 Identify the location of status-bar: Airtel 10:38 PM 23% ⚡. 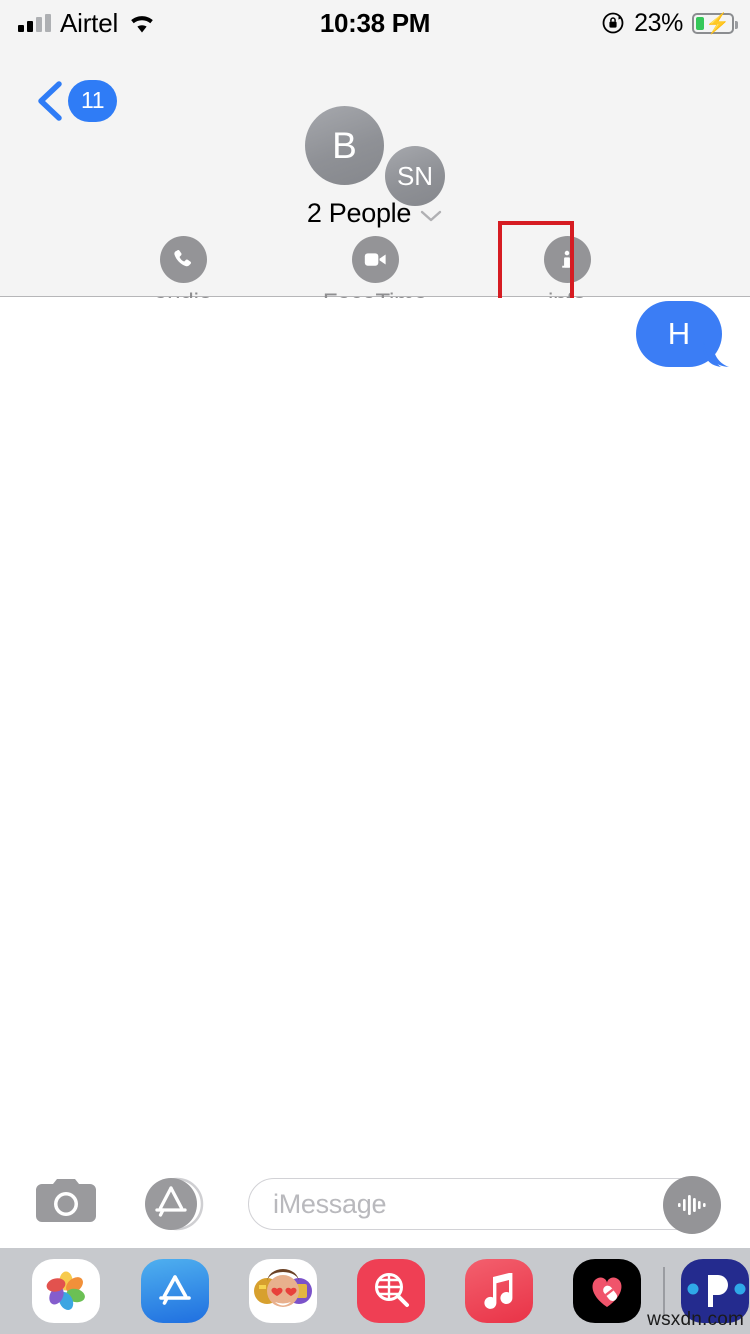
(375, 23).